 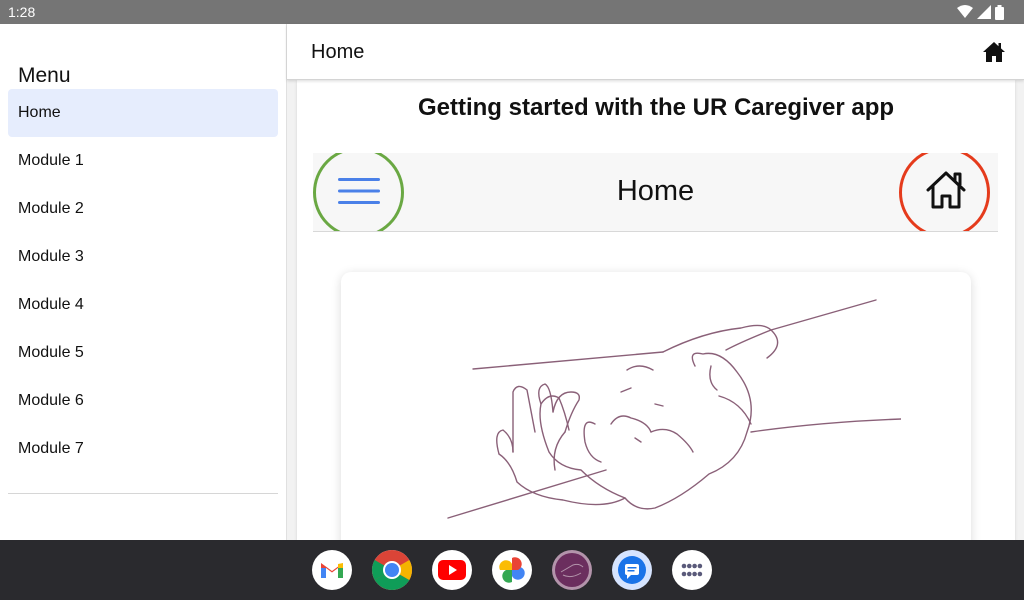 What do you see at coordinates (143, 449) in the screenshot?
I see `nav-item-module-7: Module 7` at bounding box center [143, 449].